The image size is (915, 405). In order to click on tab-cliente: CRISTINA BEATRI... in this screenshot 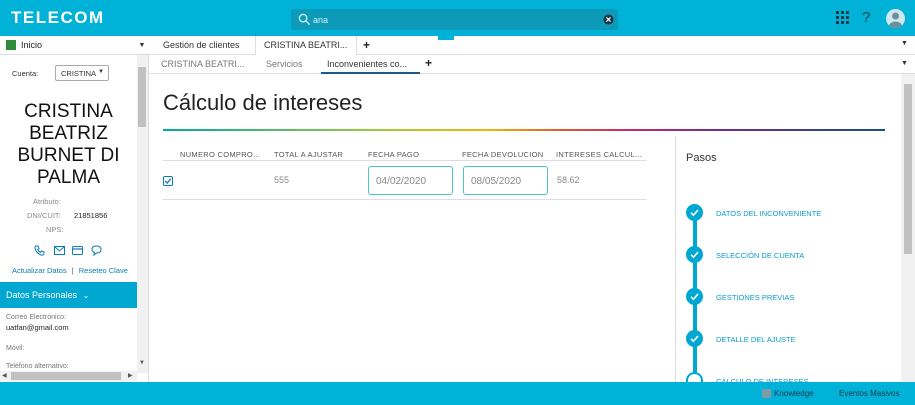, I will do `click(306, 45)`.